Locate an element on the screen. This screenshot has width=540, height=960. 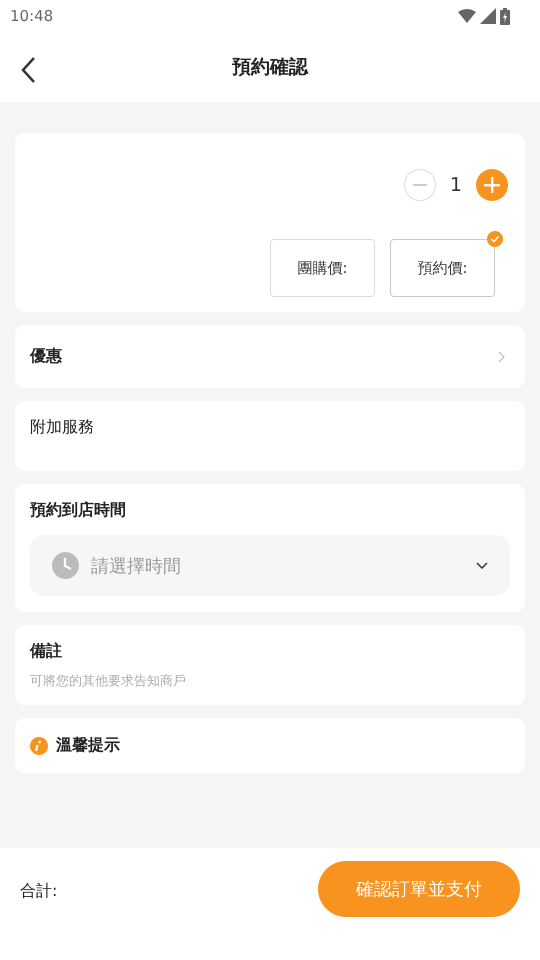
arrival-time-label: 預約到店時間 is located at coordinates (78, 510).